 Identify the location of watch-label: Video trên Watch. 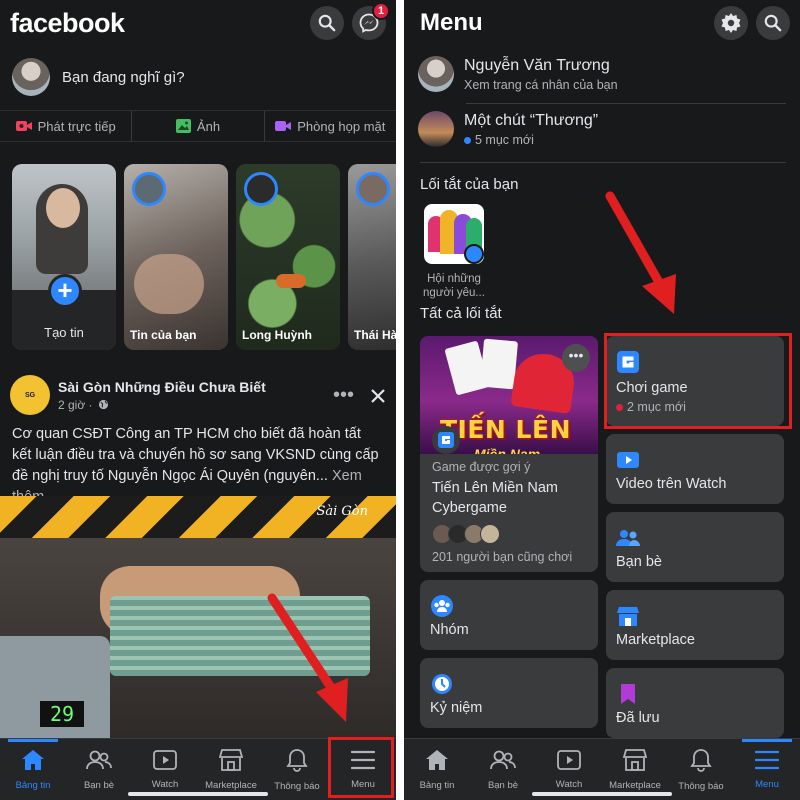
(671, 484).